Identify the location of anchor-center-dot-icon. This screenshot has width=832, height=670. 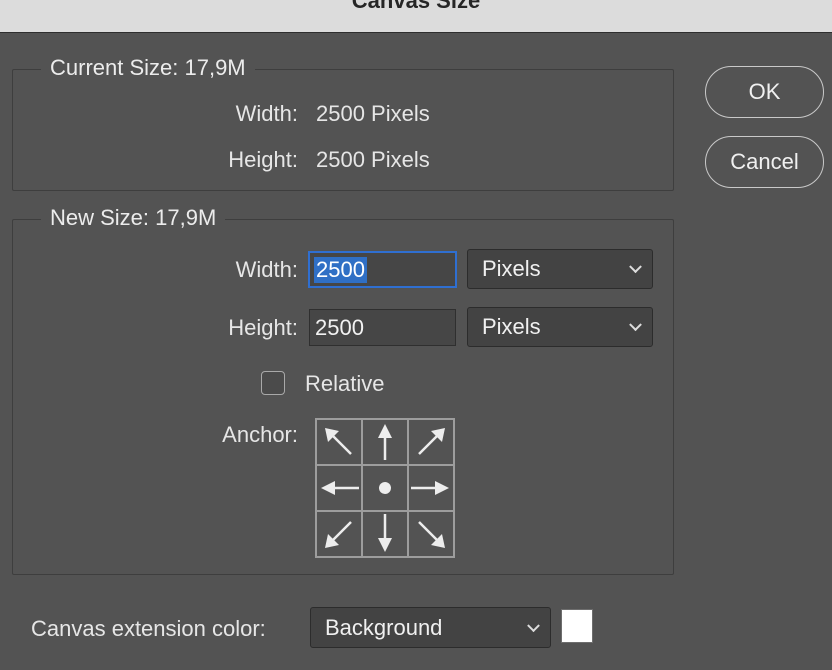
(385, 488).